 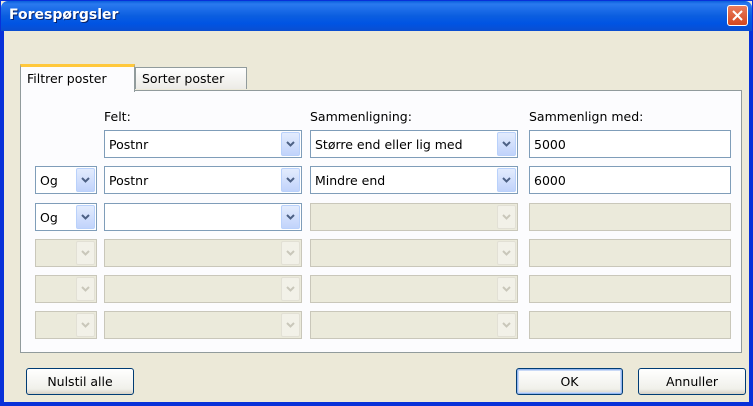 I want to click on tab-sort-records: Sorter poster, so click(x=191, y=78).